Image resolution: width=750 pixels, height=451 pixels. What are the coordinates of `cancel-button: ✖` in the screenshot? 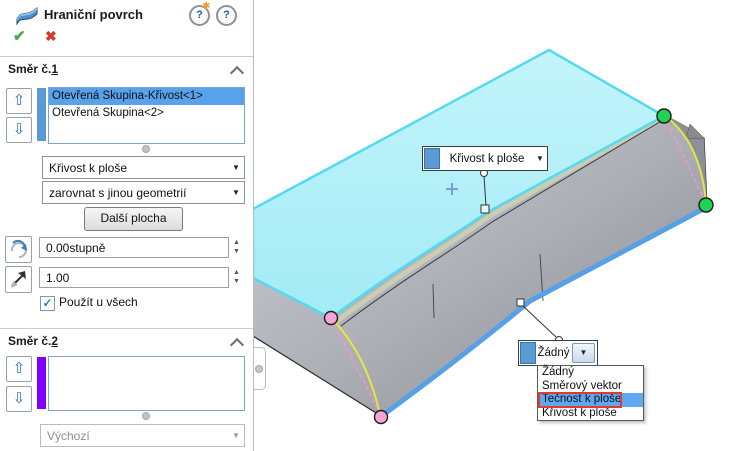 It's located at (51, 36).